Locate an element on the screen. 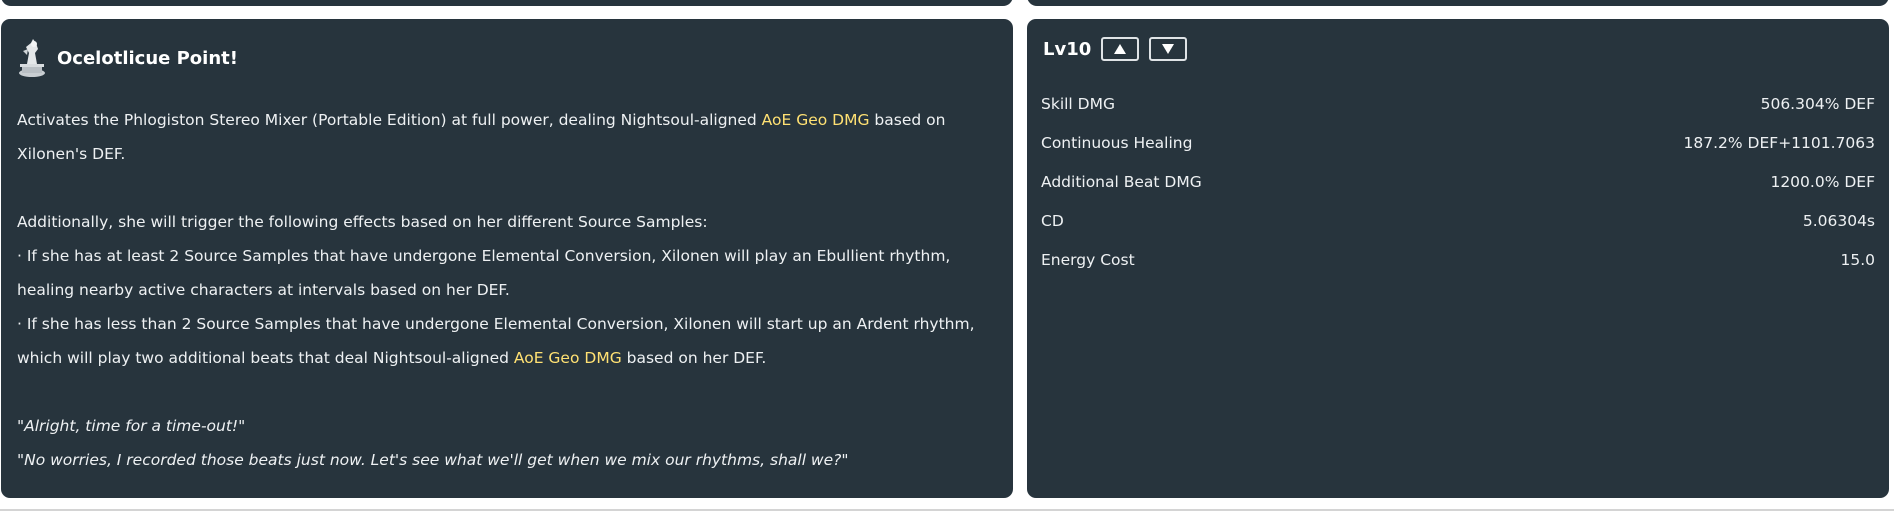  triangle-up-icon is located at coordinates (1120, 49).